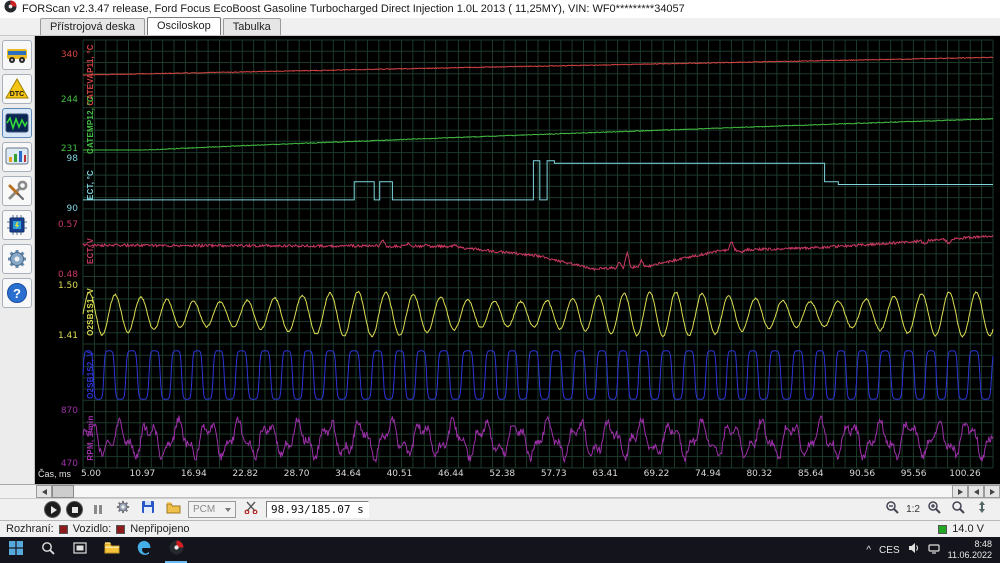 This screenshot has height=563, width=1000. I want to click on pause-button, so click(98, 510).